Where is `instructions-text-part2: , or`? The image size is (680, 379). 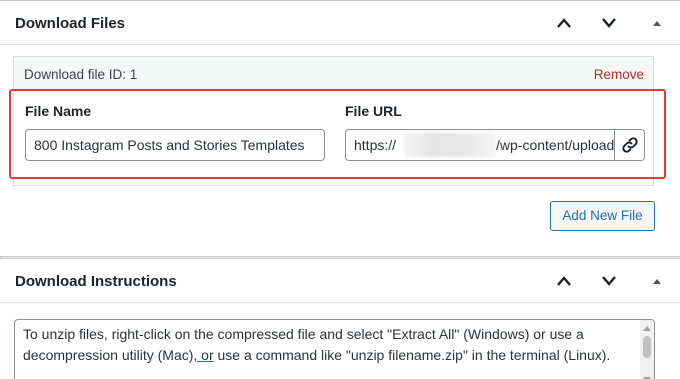 instructions-text-part2: , or is located at coordinates (203, 355).